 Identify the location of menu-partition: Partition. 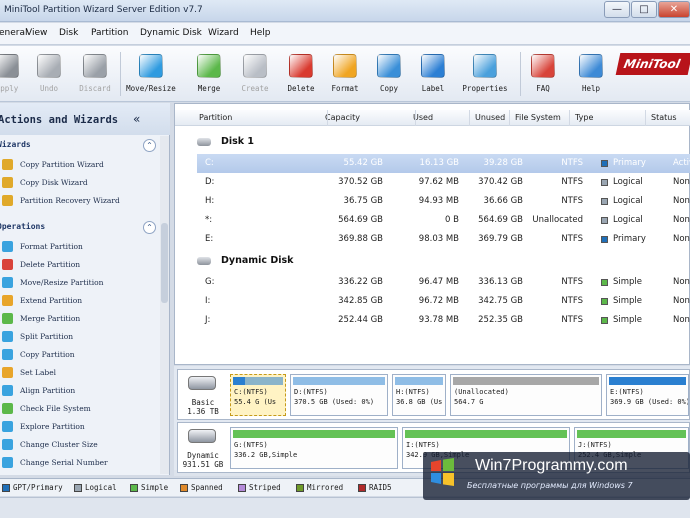
(110, 33).